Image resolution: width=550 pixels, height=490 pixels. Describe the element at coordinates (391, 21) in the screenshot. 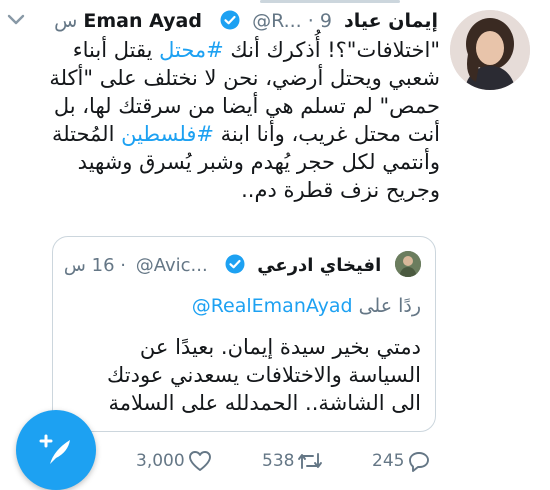

I see `author-name-arabic: إيمان عياد` at that location.